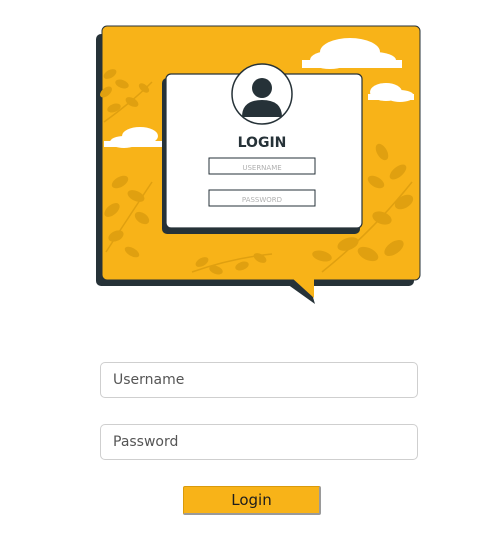 The height and width of the screenshot is (539, 483). I want to click on password-input, so click(259, 442).